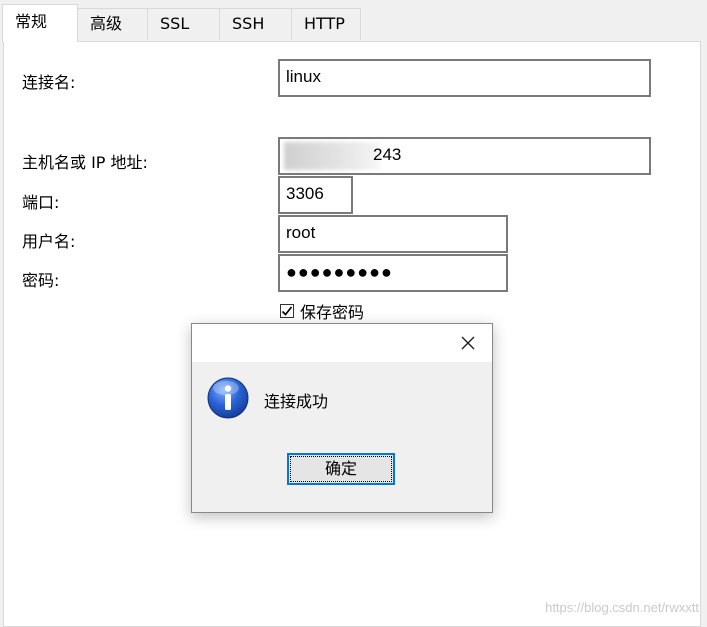  I want to click on host-label: 主机名或 IP 地址:, so click(85, 162).